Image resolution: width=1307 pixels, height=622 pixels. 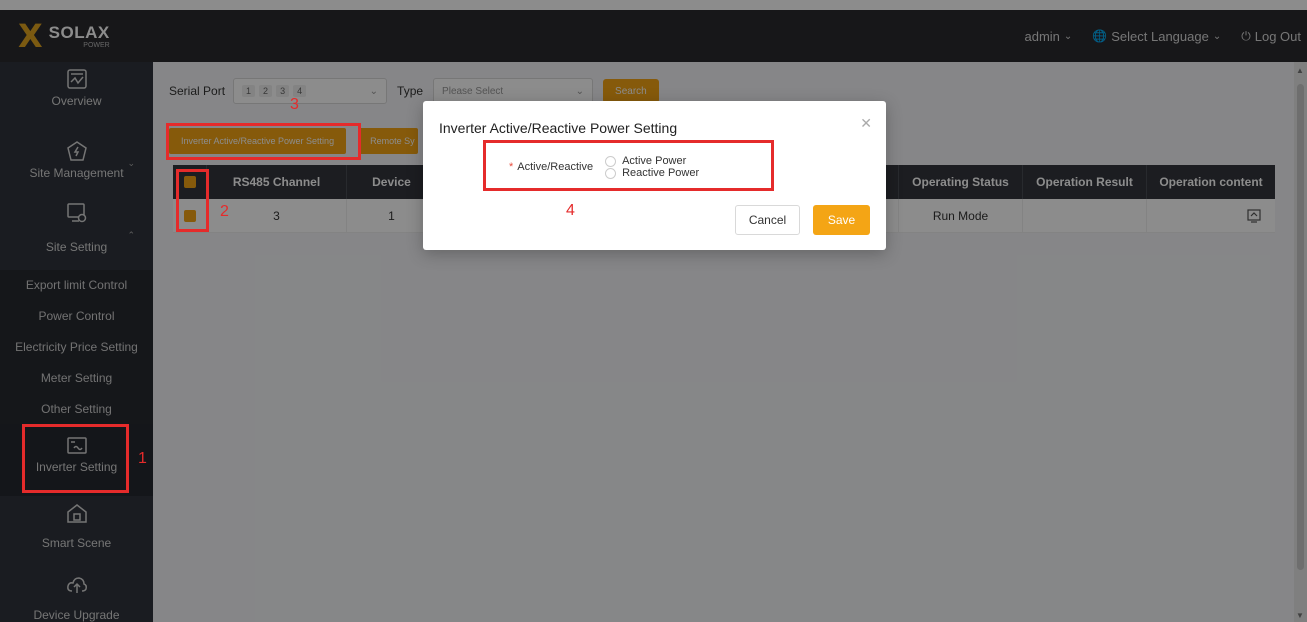 What do you see at coordinates (294, 104) in the screenshot?
I see `annotation-number-3: 3` at bounding box center [294, 104].